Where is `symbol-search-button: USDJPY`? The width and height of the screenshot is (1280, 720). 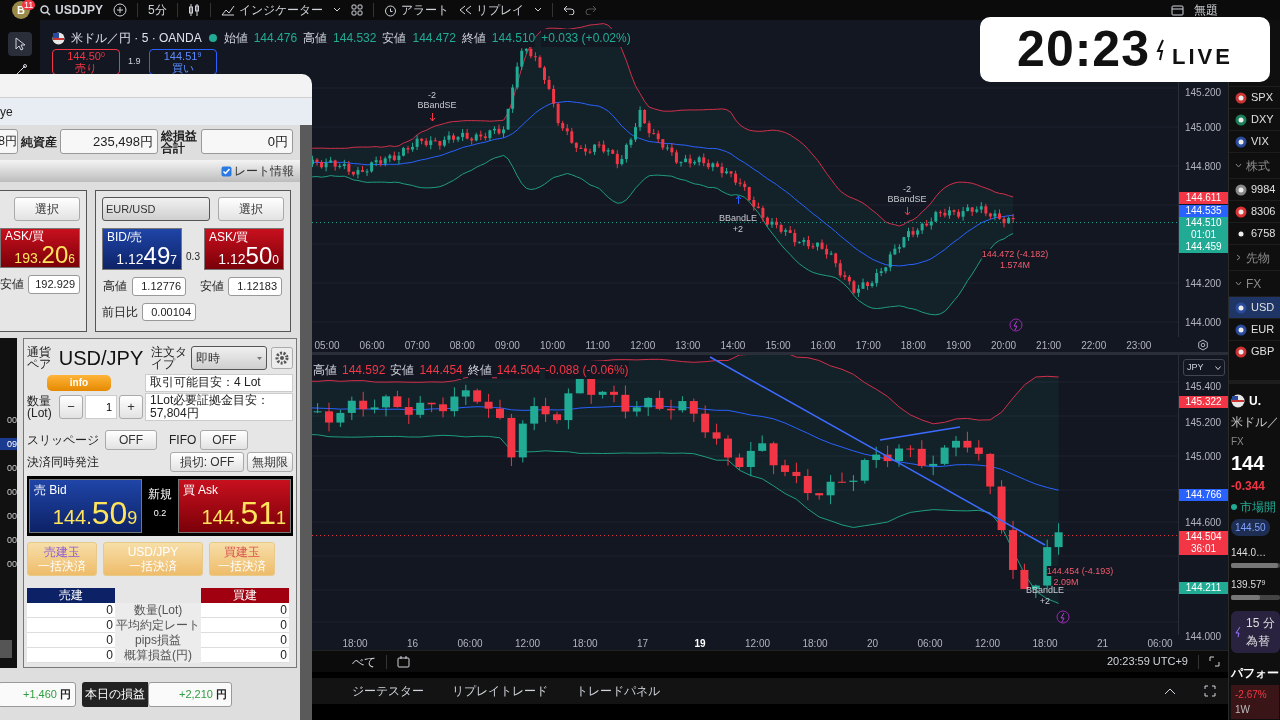 symbol-search-button: USDJPY is located at coordinates (72, 10).